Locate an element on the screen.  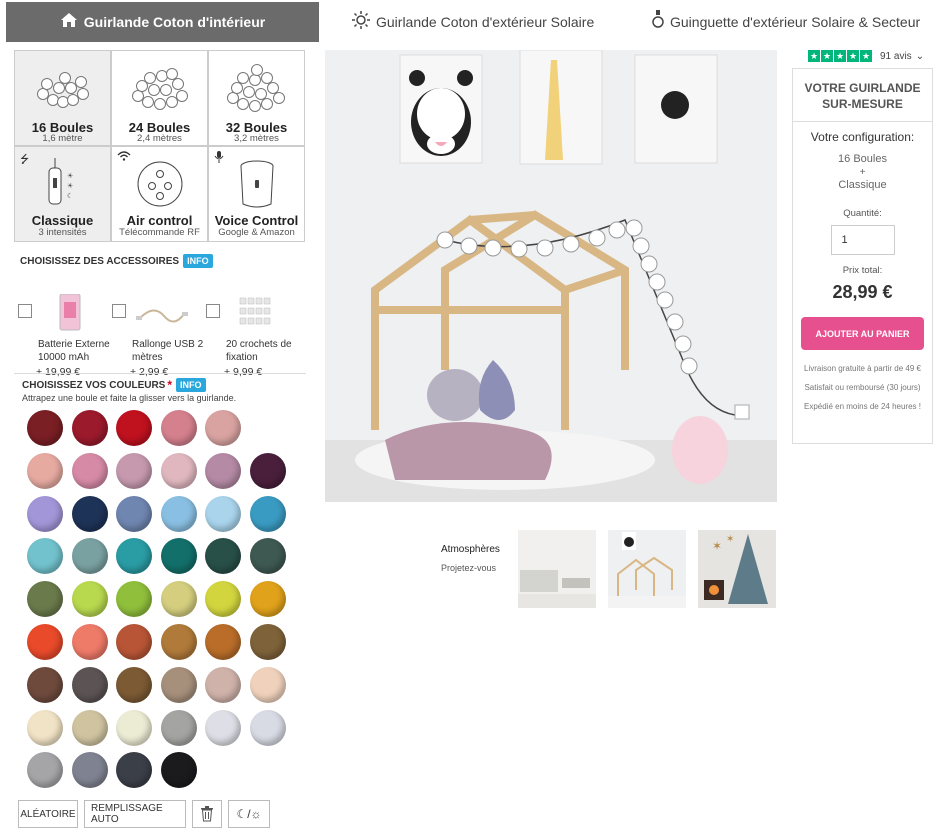
tab-guinguette: Guinguette d'extérieur Solaire & Secteur is located at coordinates (786, 22).